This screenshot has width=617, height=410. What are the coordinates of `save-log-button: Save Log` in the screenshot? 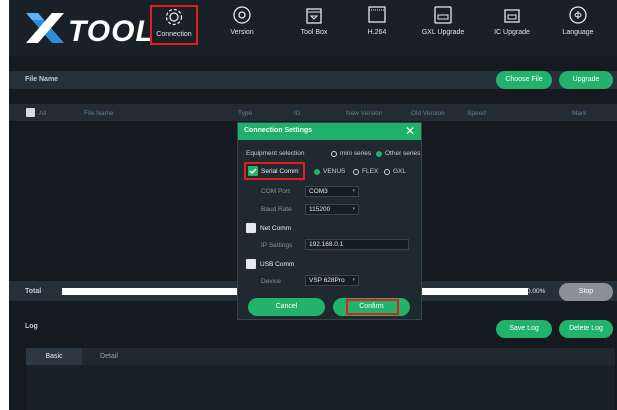 It's located at (524, 329).